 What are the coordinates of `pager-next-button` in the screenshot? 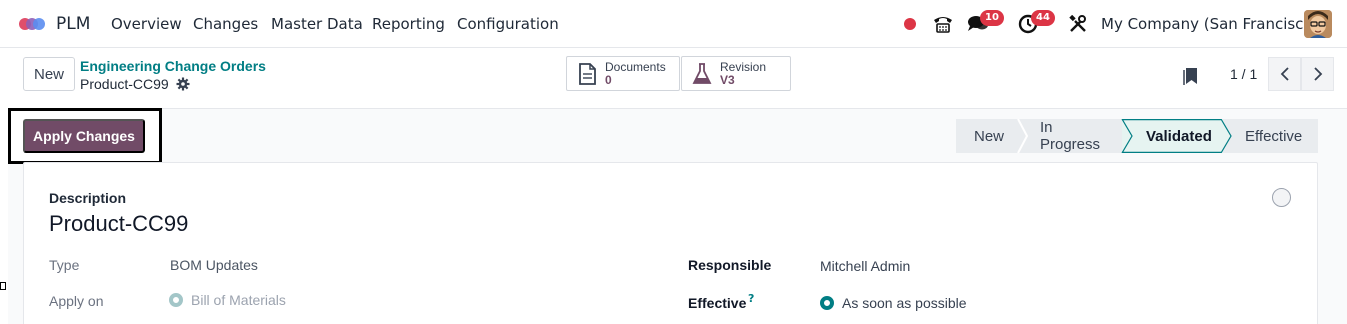 It's located at (1317, 74).